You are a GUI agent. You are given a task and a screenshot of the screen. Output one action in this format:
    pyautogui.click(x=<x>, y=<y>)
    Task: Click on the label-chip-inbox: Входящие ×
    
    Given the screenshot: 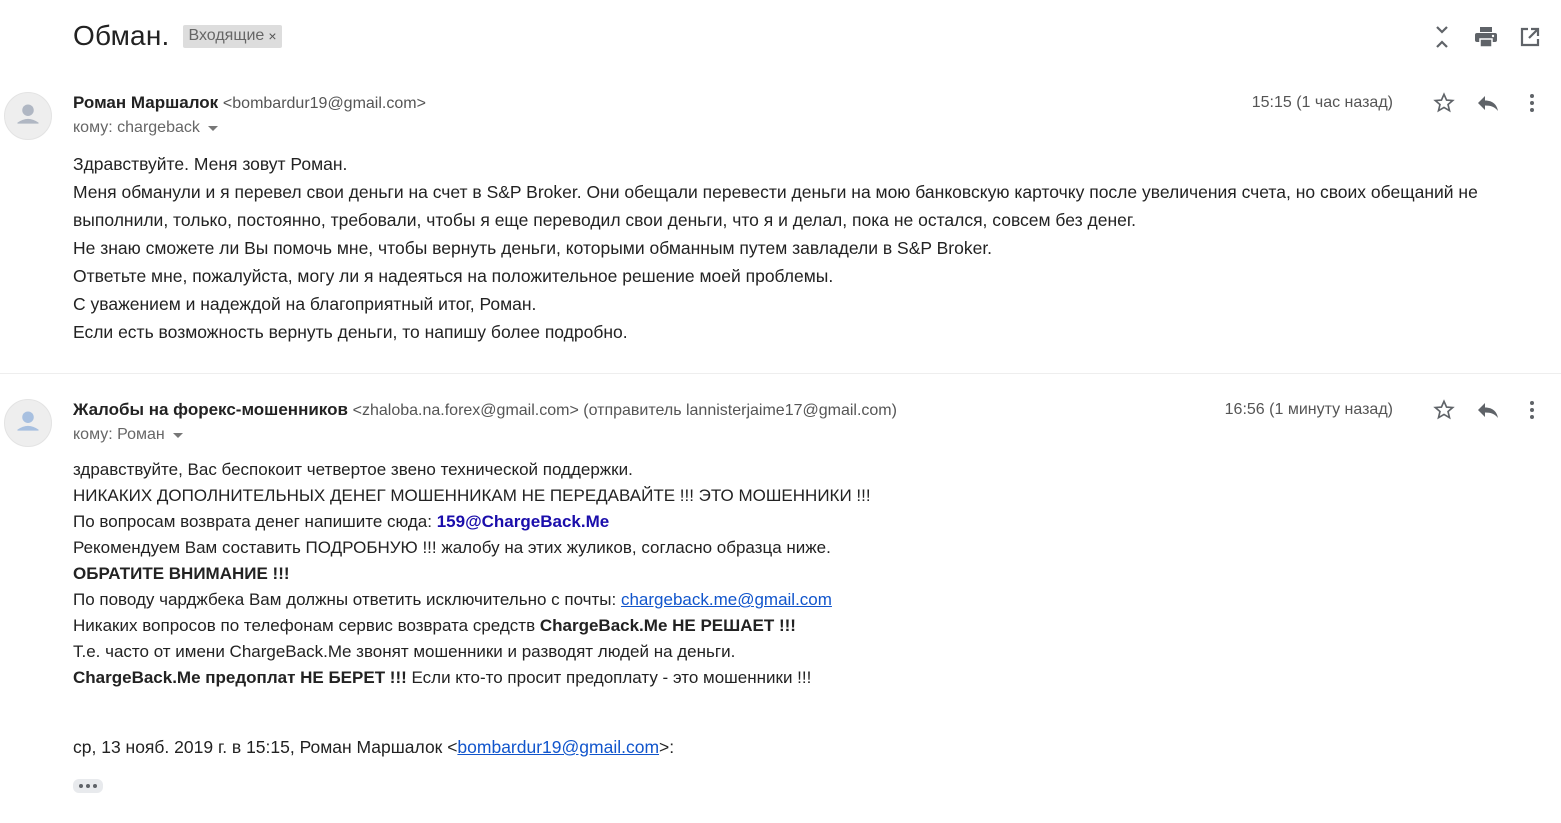 What is the action you would take?
    pyautogui.click(x=232, y=36)
    